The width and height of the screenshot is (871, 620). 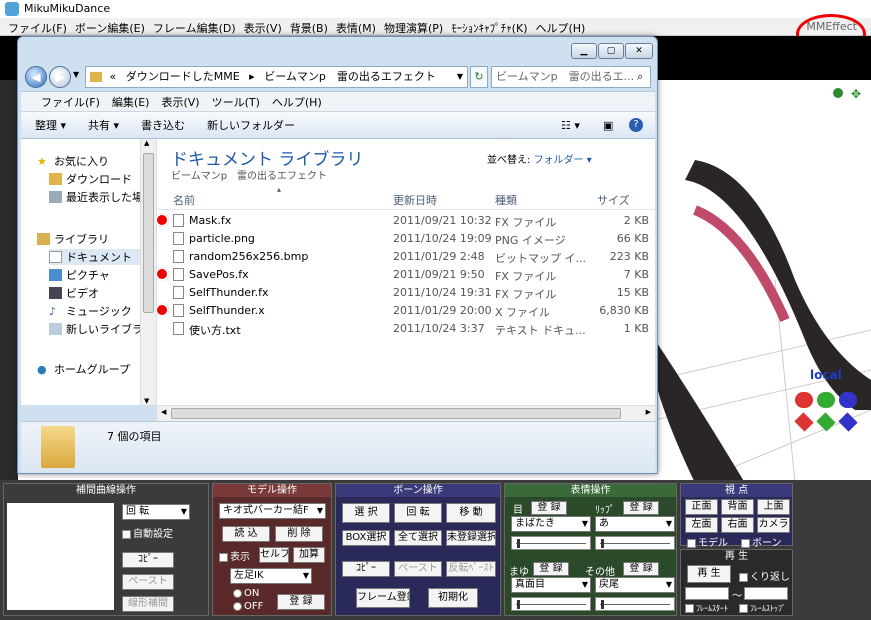 I want to click on auto-setting-checkbox: 自動設定, so click(x=147, y=532).